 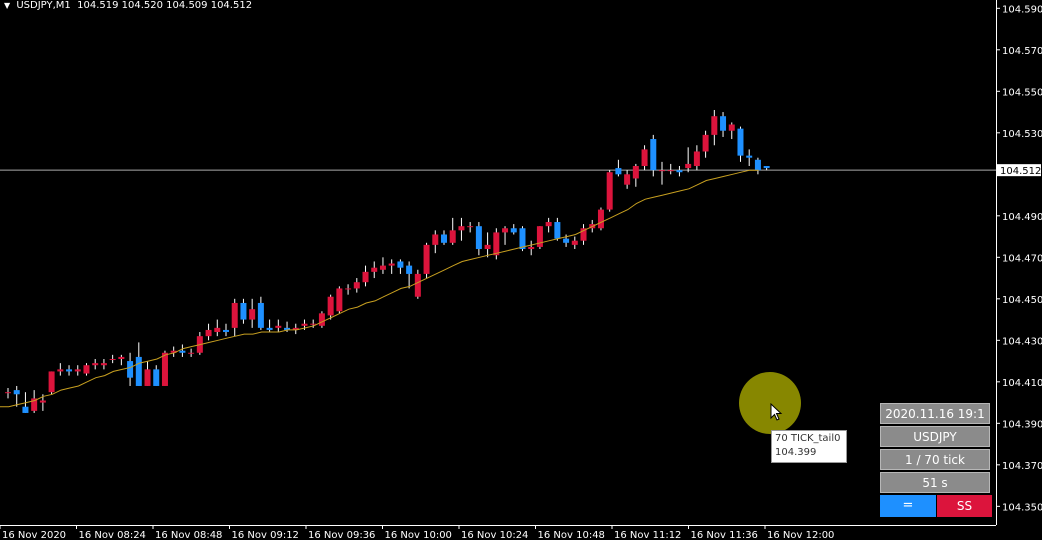 What do you see at coordinates (935, 436) in the screenshot?
I see `panel-symbol: USDJPY` at bounding box center [935, 436].